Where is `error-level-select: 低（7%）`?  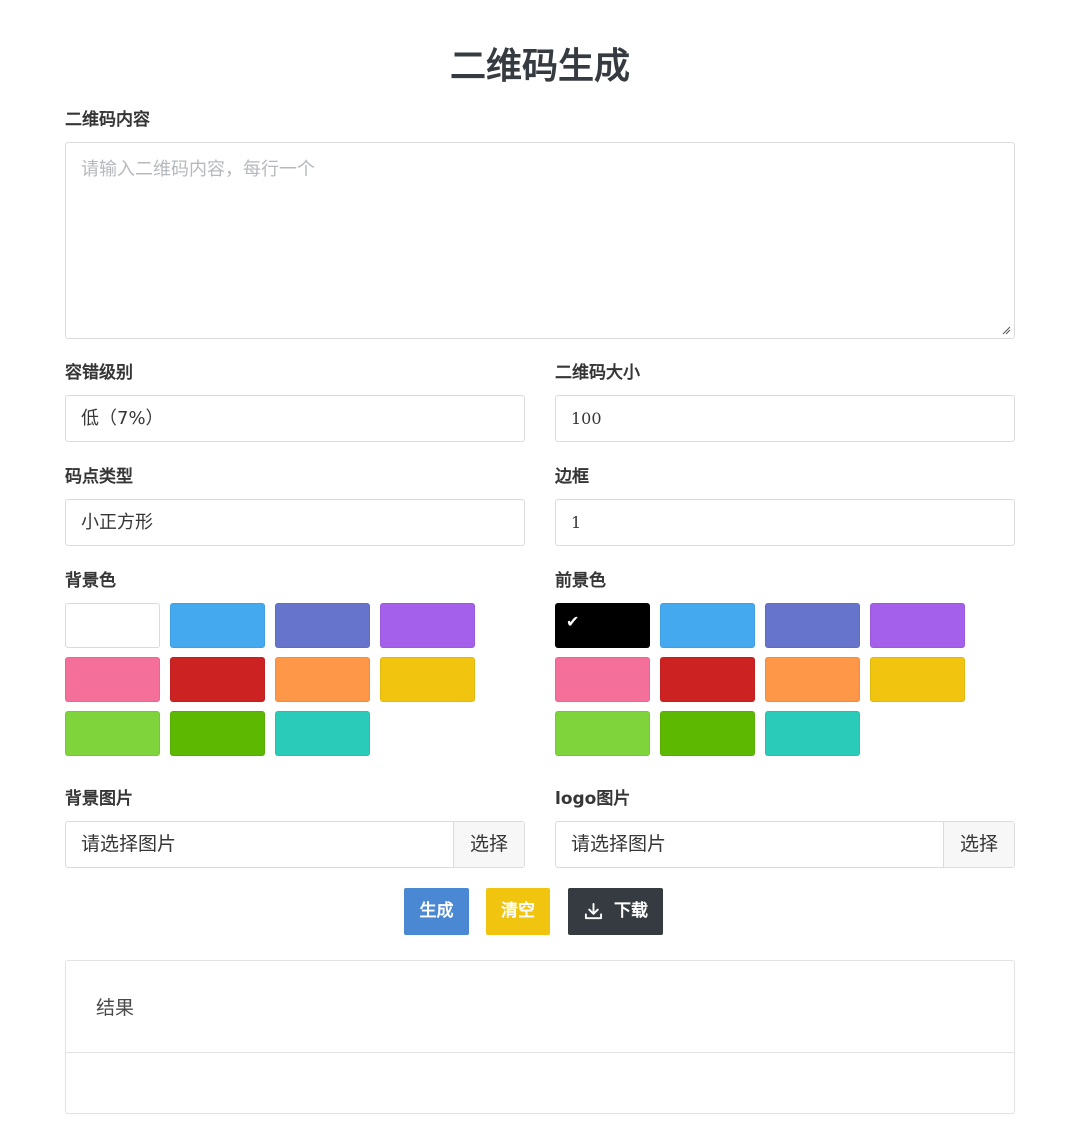 error-level-select: 低（7%） is located at coordinates (295, 418).